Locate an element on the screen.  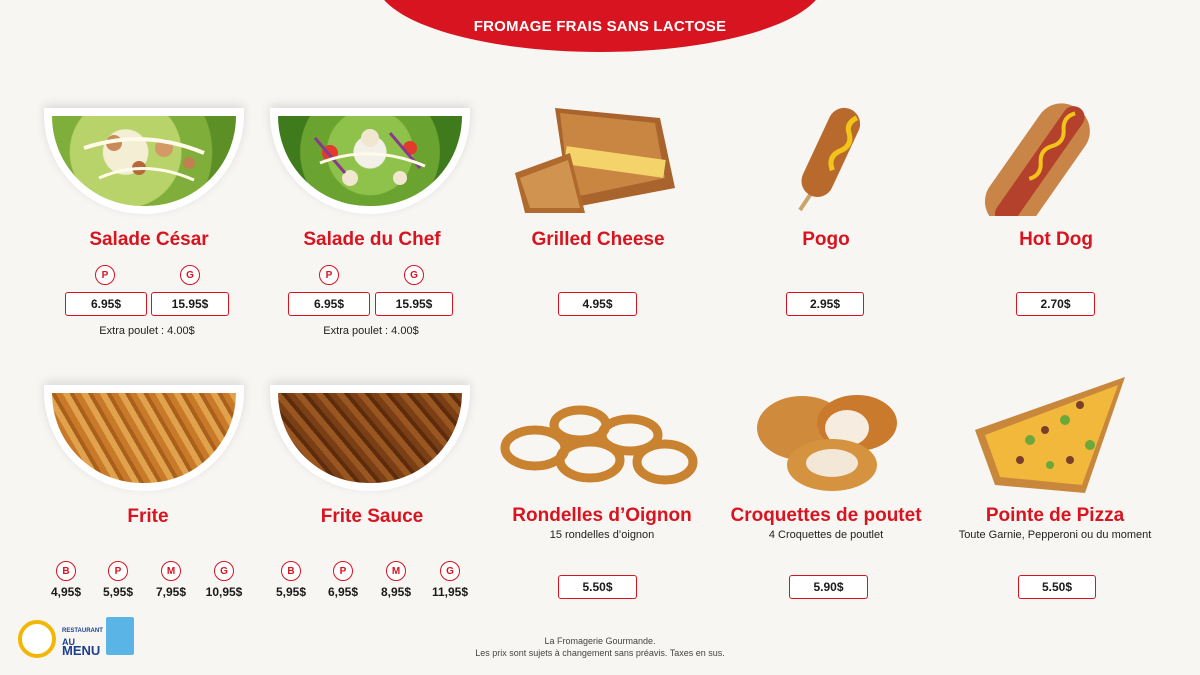
item-name-pogo: Pogo is located at coordinates (826, 239).